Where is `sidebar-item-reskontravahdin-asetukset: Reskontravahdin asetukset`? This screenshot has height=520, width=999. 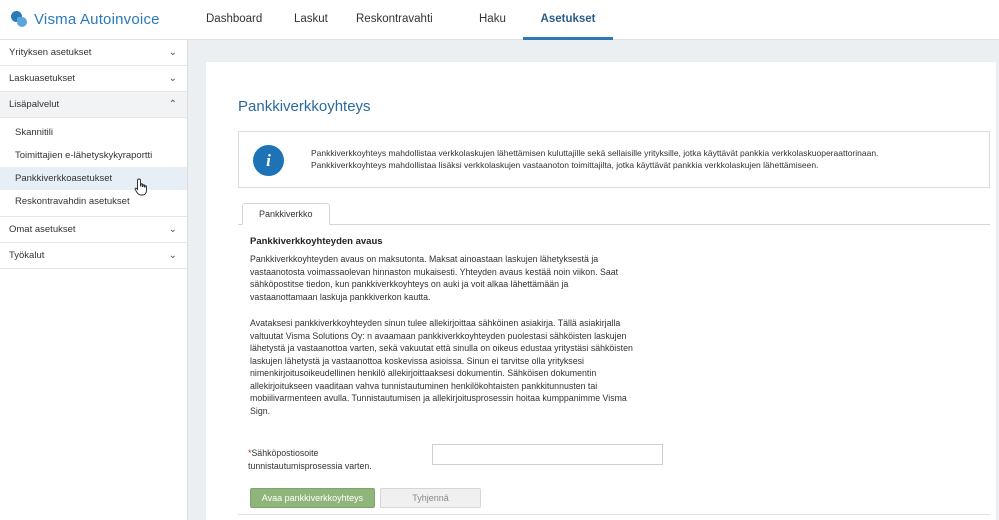
sidebar-item-reskontravahdin-asetukset: Reskontravahdin asetukset is located at coordinates (93, 201).